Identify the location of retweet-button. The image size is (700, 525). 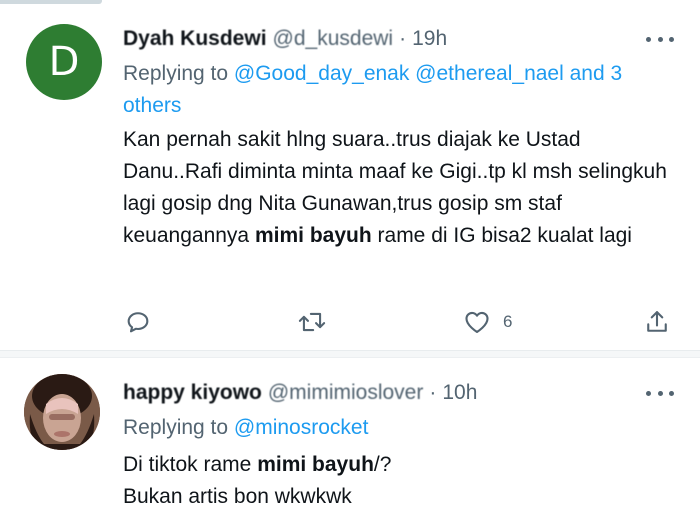
(312, 322).